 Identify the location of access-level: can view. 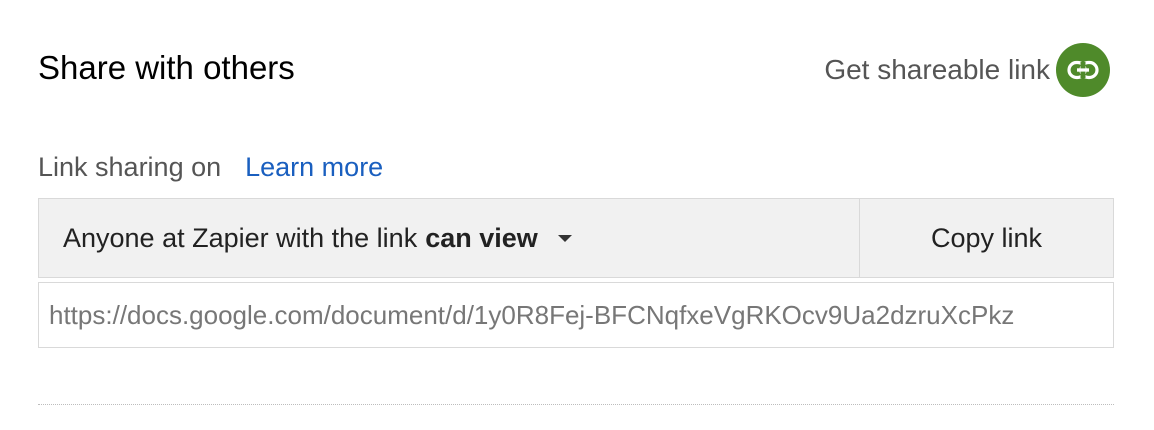
(481, 237).